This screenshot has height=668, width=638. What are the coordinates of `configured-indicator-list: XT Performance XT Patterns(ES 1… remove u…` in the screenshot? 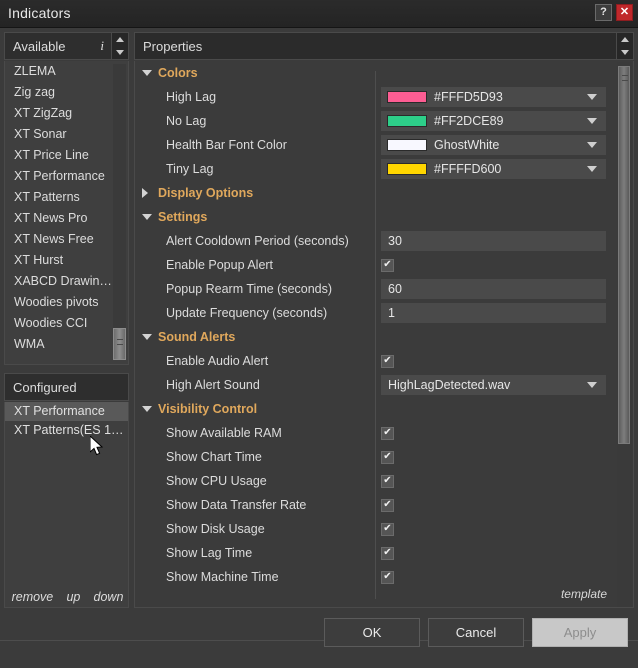 It's located at (66, 505).